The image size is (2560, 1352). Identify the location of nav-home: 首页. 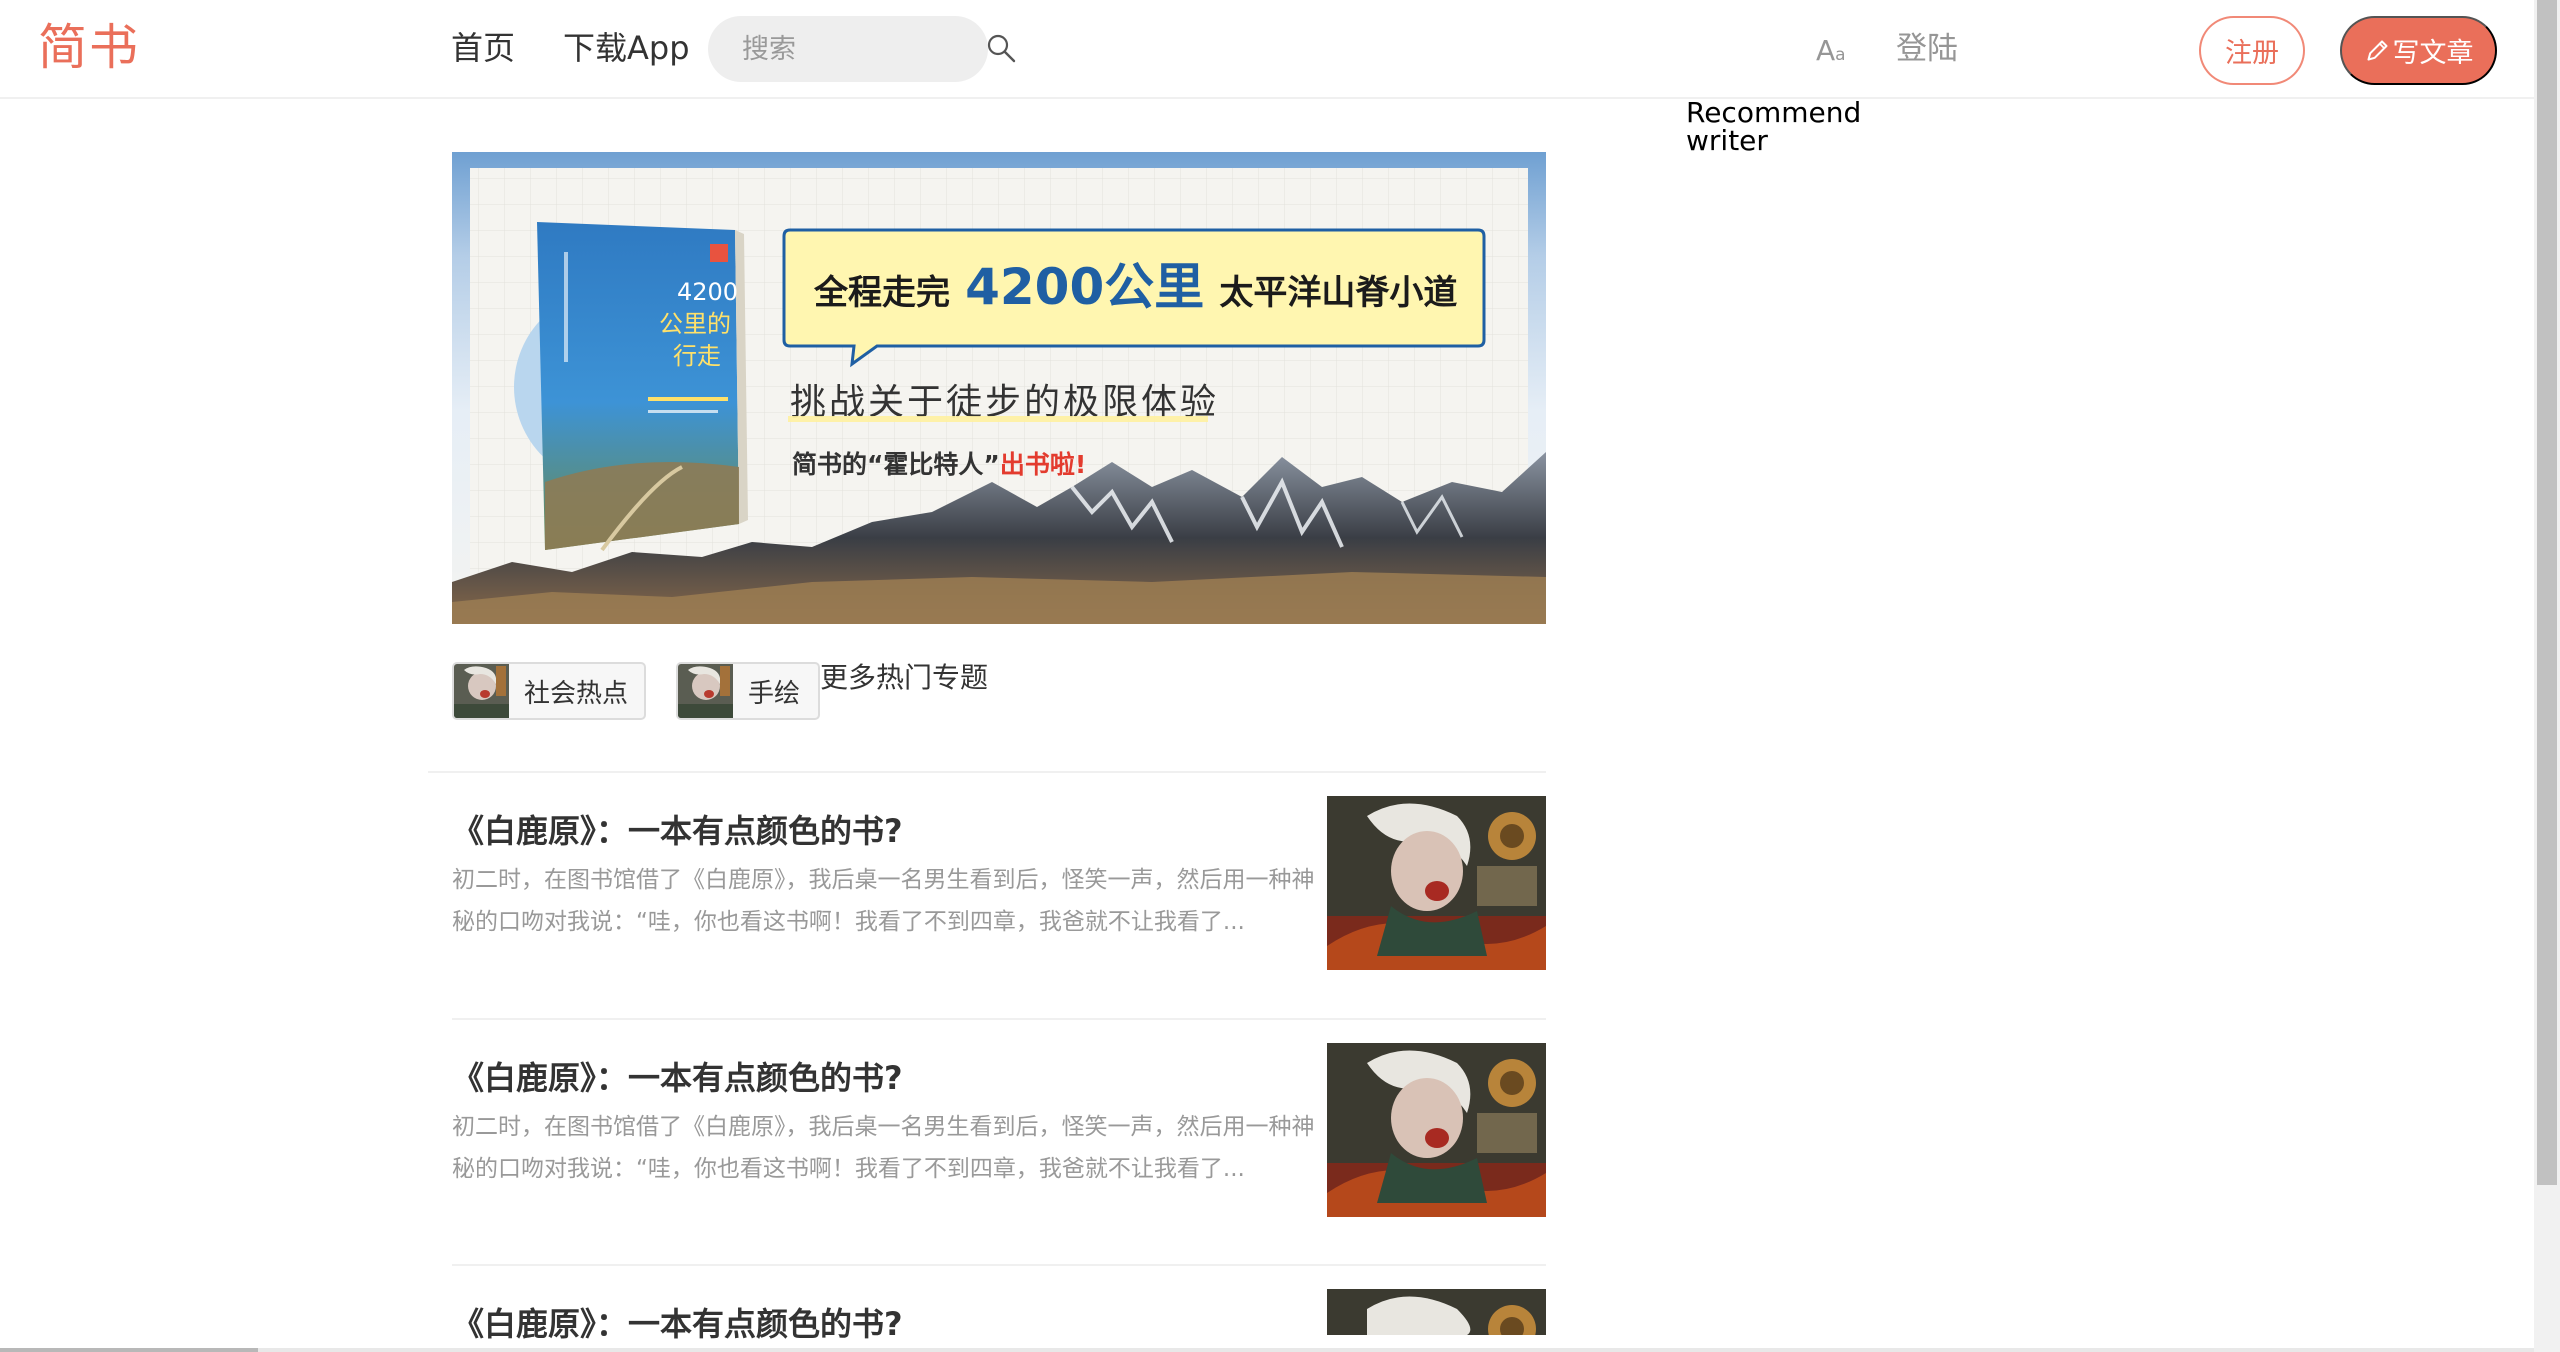
(483, 48).